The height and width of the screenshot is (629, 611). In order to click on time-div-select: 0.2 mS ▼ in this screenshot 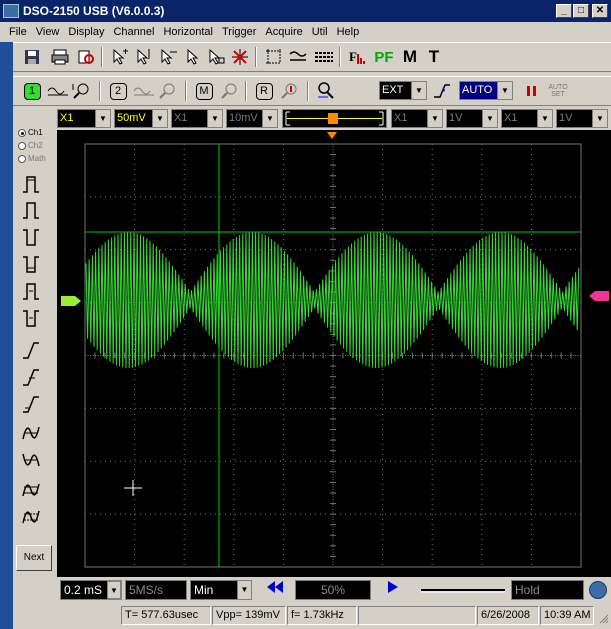, I will do `click(91, 590)`.